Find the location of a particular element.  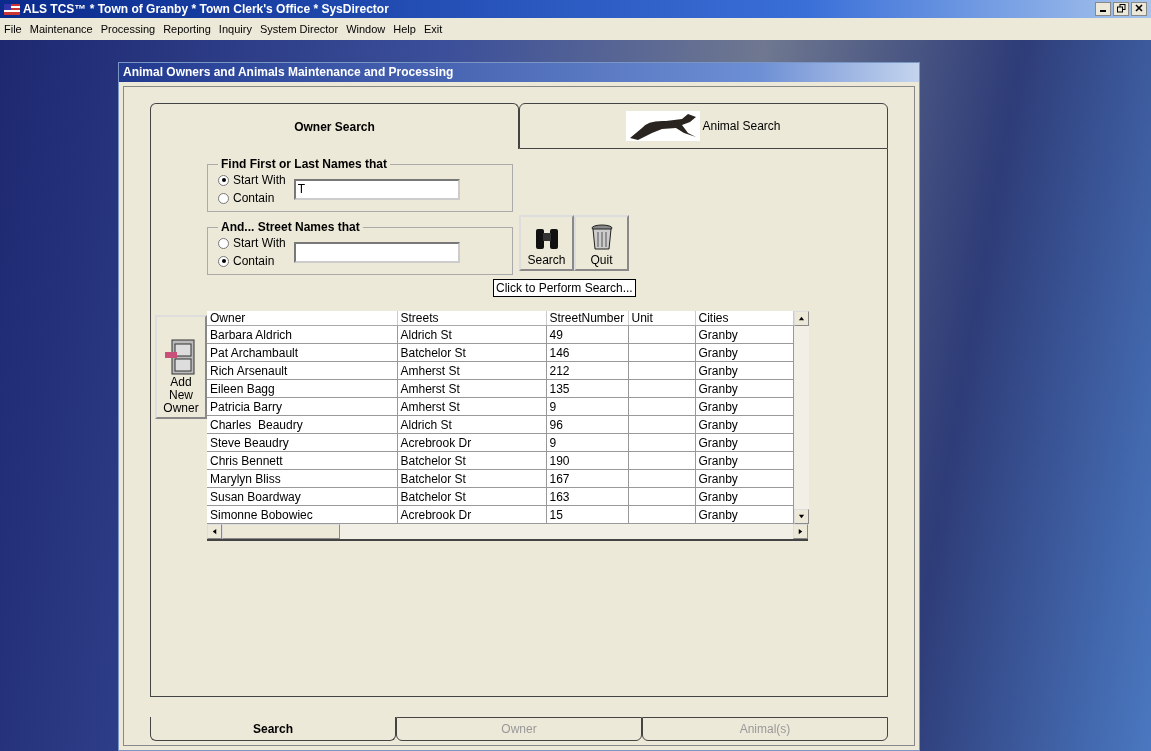

table-cell: 167 is located at coordinates (587, 478).